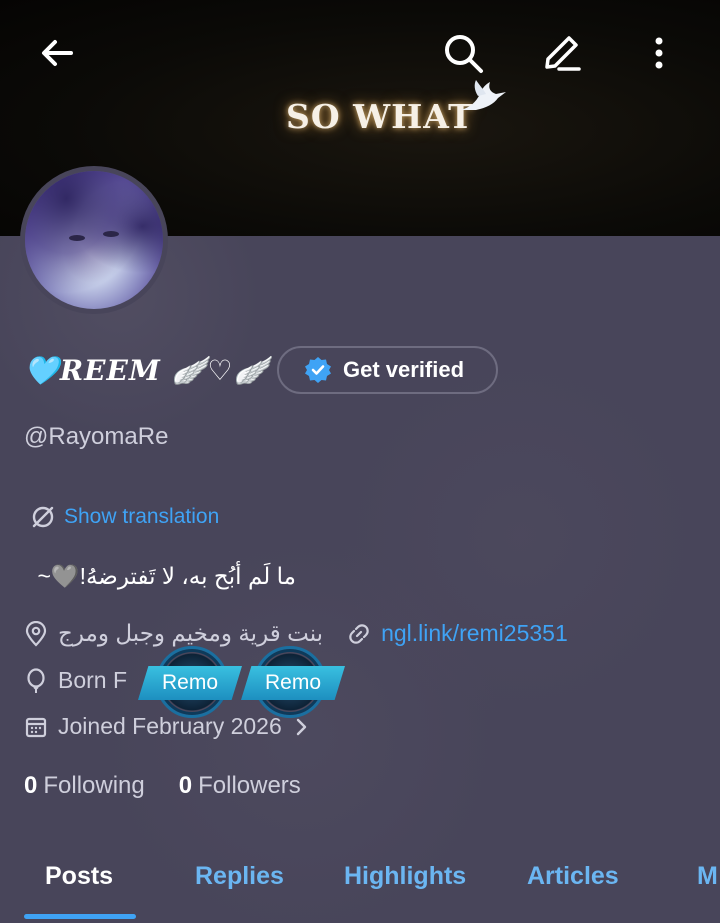 The width and height of the screenshot is (720, 923). I want to click on location-pin-icon, so click(36, 633).